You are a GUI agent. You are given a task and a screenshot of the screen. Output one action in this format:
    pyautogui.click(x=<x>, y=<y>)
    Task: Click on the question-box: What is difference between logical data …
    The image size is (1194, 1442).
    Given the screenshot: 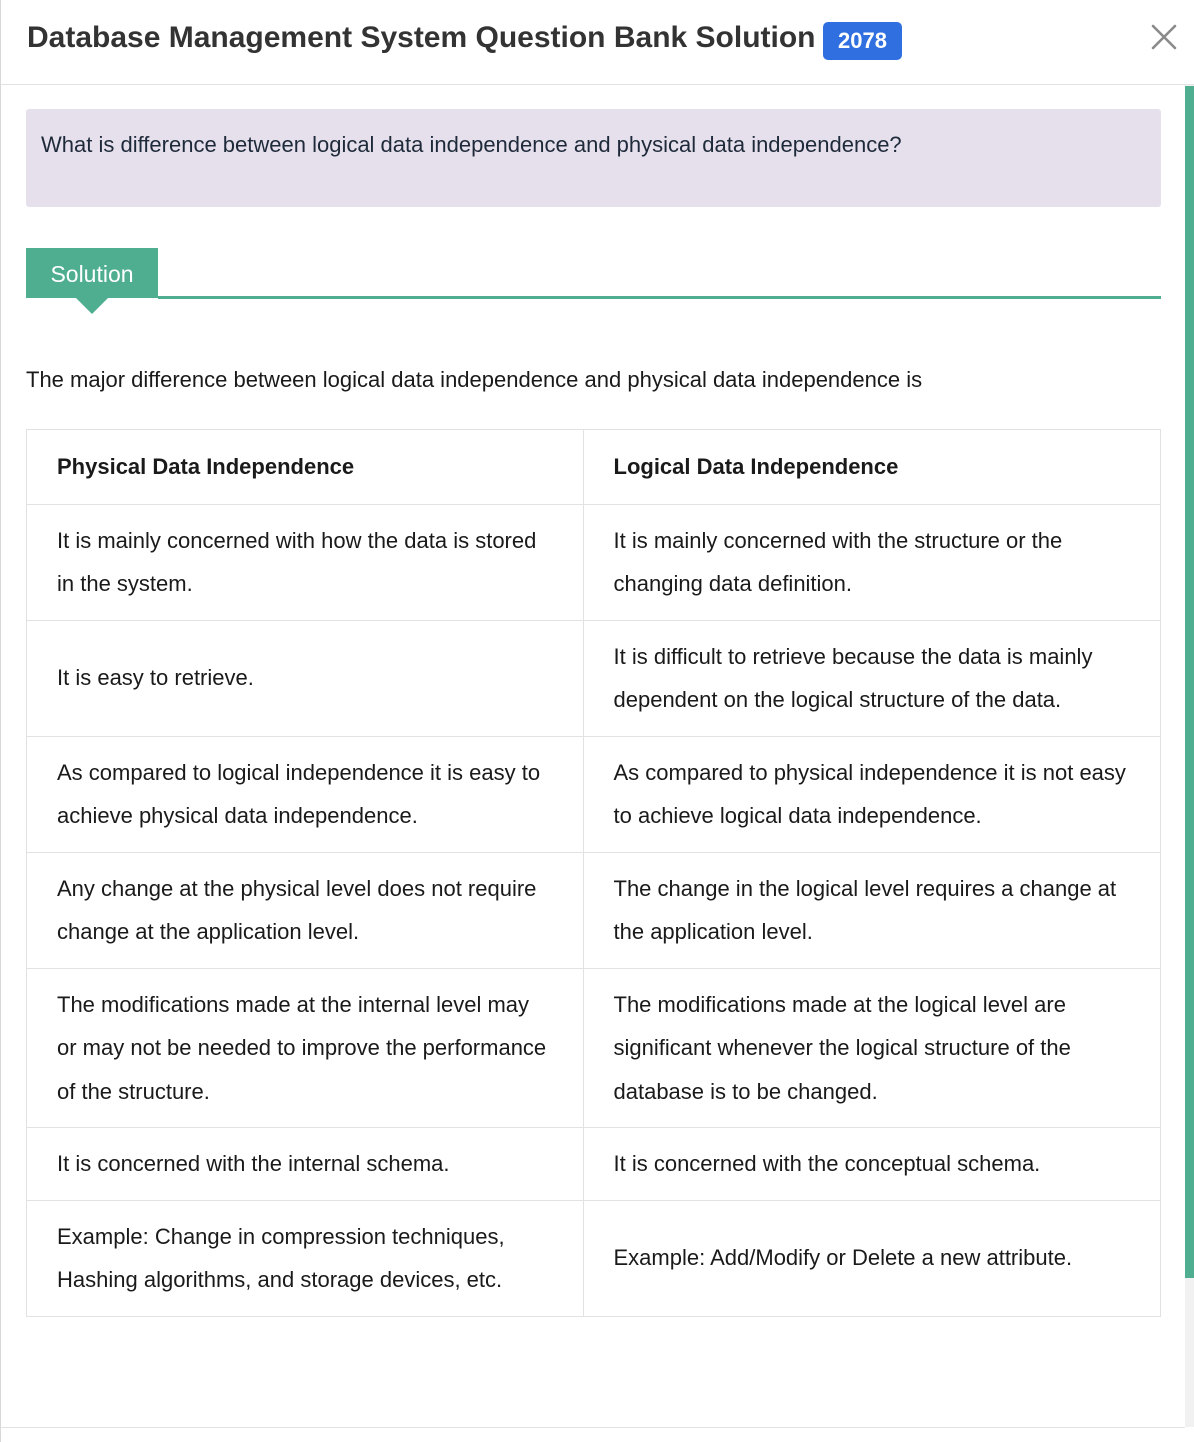 What is the action you would take?
    pyautogui.click(x=593, y=158)
    